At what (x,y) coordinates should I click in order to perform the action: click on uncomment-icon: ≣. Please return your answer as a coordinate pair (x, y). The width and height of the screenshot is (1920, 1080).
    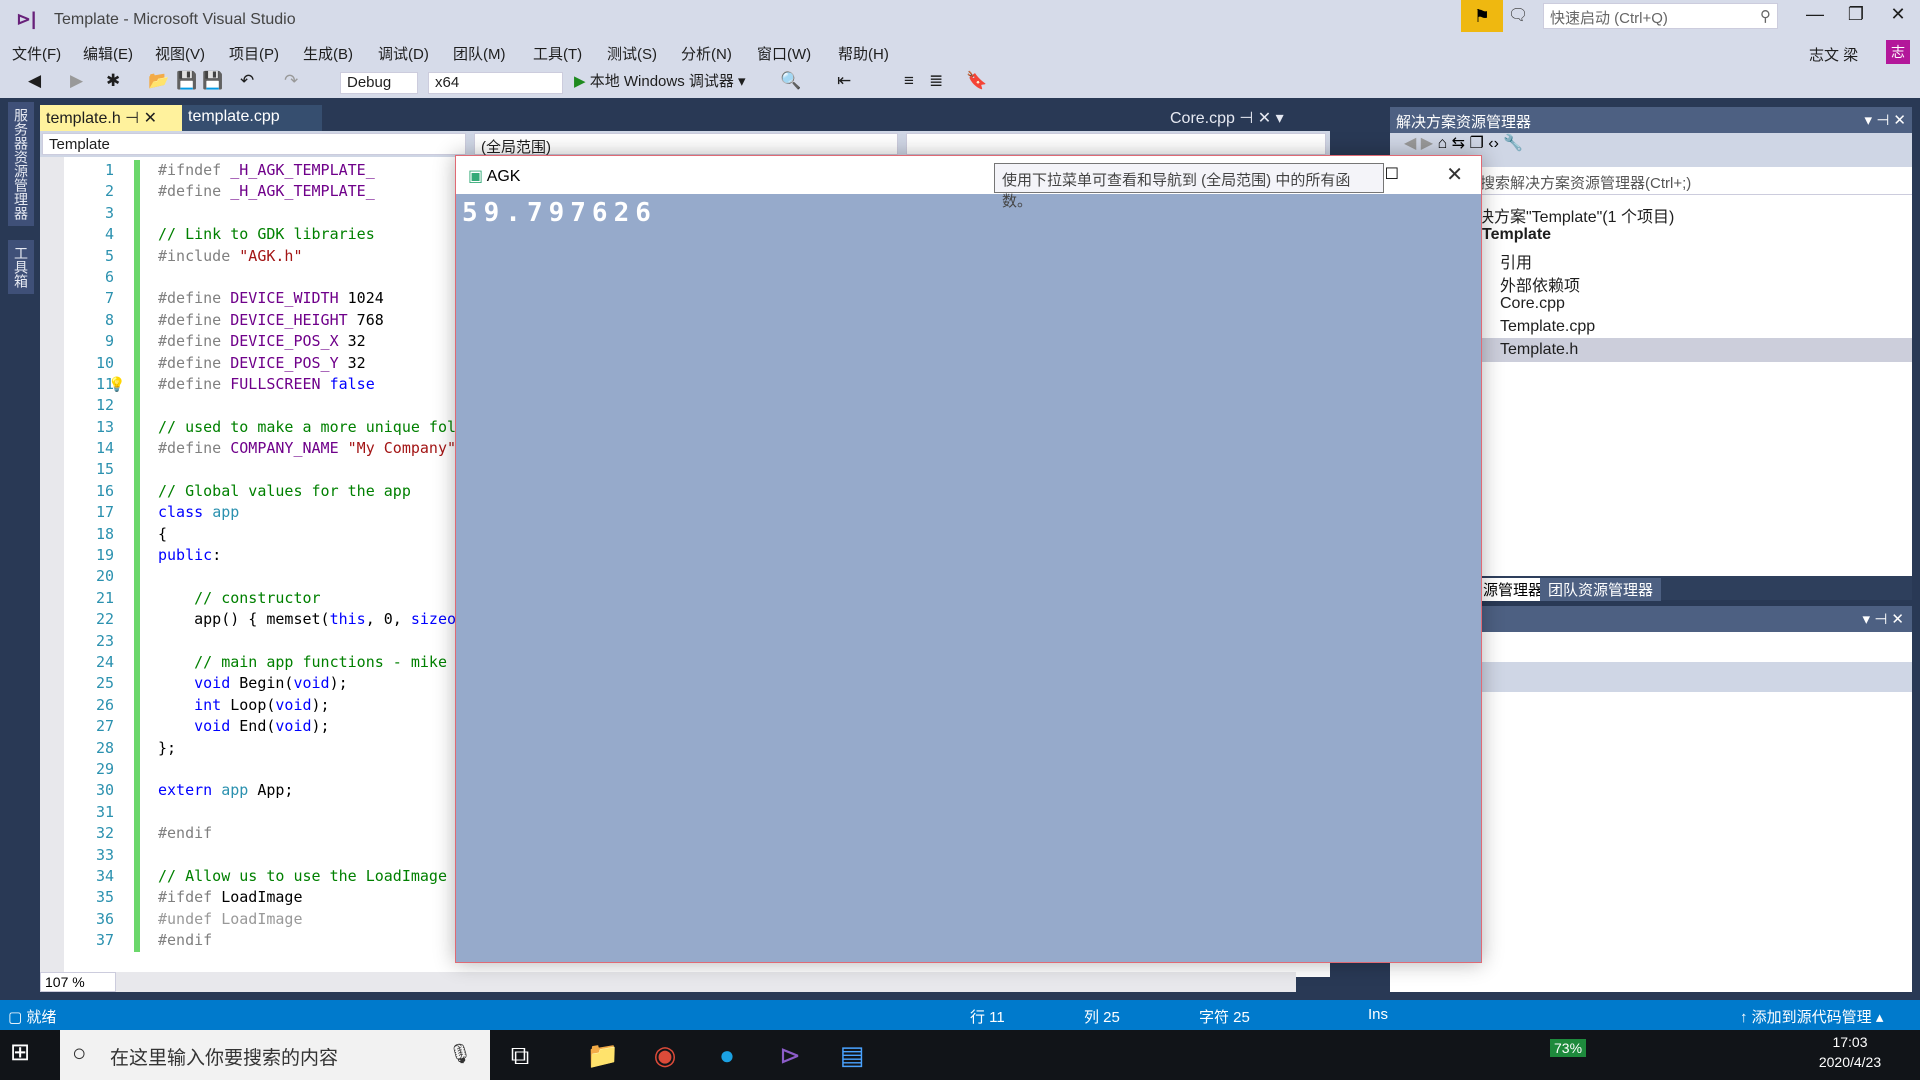
    Looking at the image, I should click on (936, 81).